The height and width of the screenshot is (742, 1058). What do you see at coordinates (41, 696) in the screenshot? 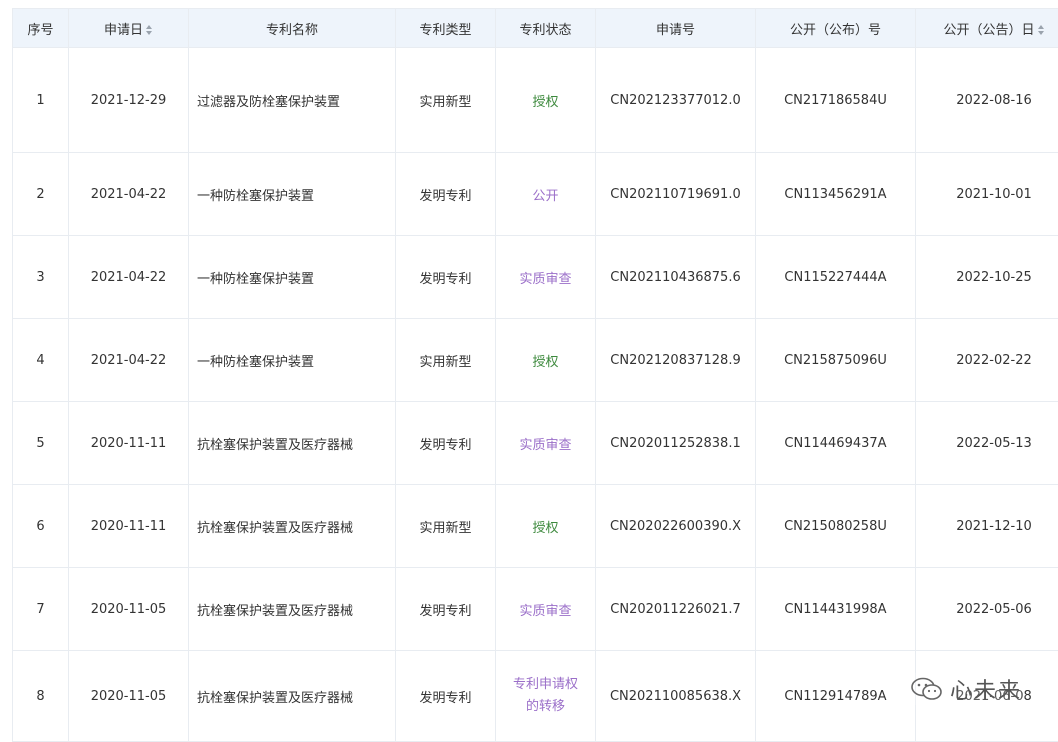
I see `cell-no: 8` at bounding box center [41, 696].